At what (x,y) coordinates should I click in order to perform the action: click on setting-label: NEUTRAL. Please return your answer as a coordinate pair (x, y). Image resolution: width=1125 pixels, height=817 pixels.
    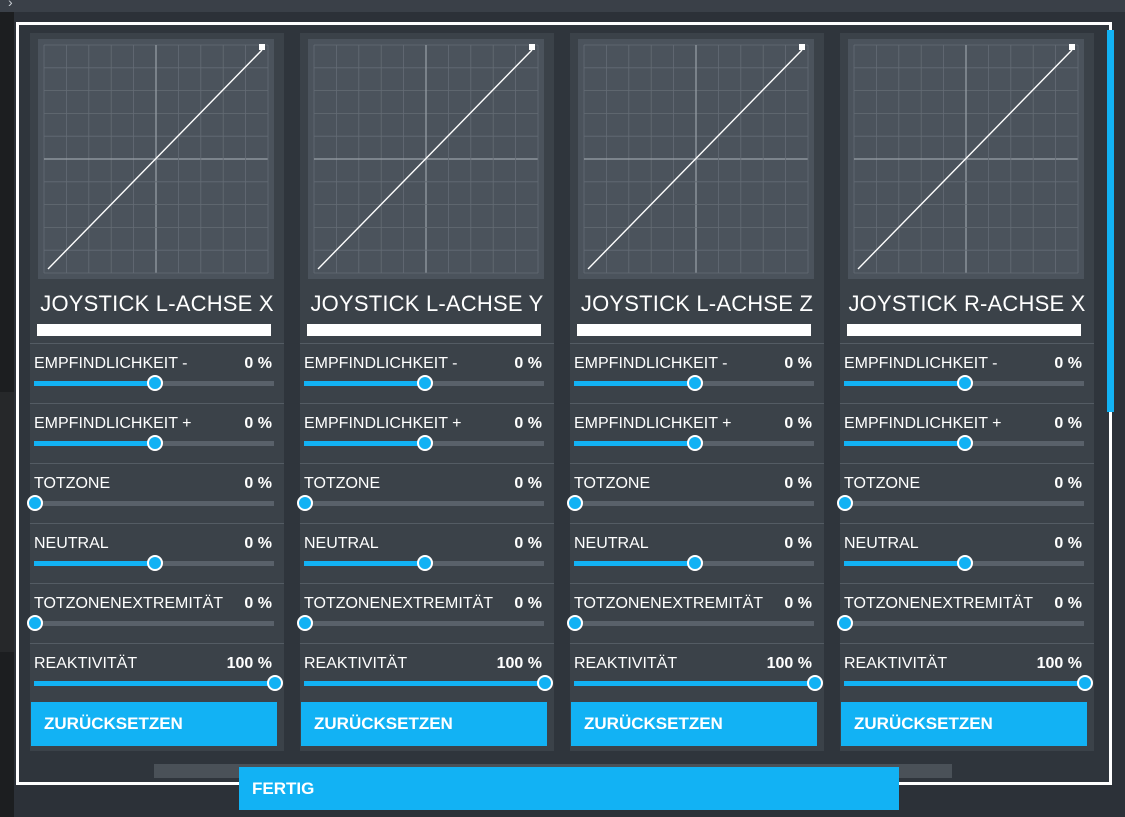
    Looking at the image, I should click on (71, 543).